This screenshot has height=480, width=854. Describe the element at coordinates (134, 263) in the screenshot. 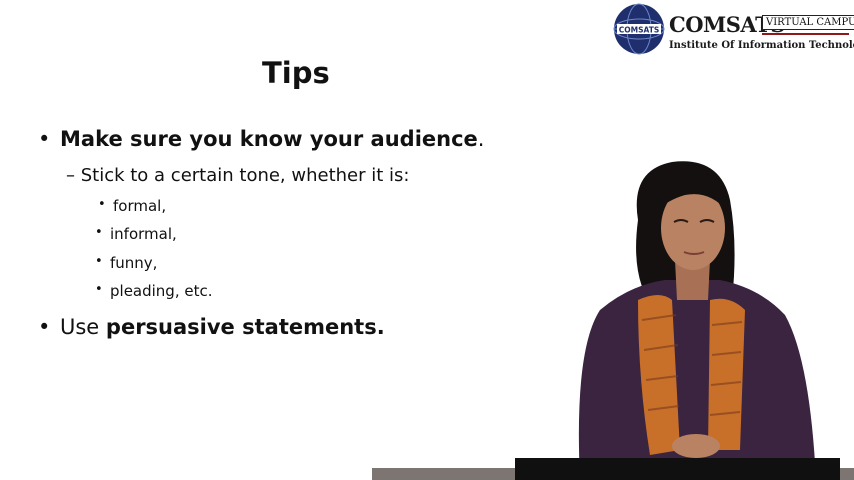

I see `tone-label: funny,` at that location.